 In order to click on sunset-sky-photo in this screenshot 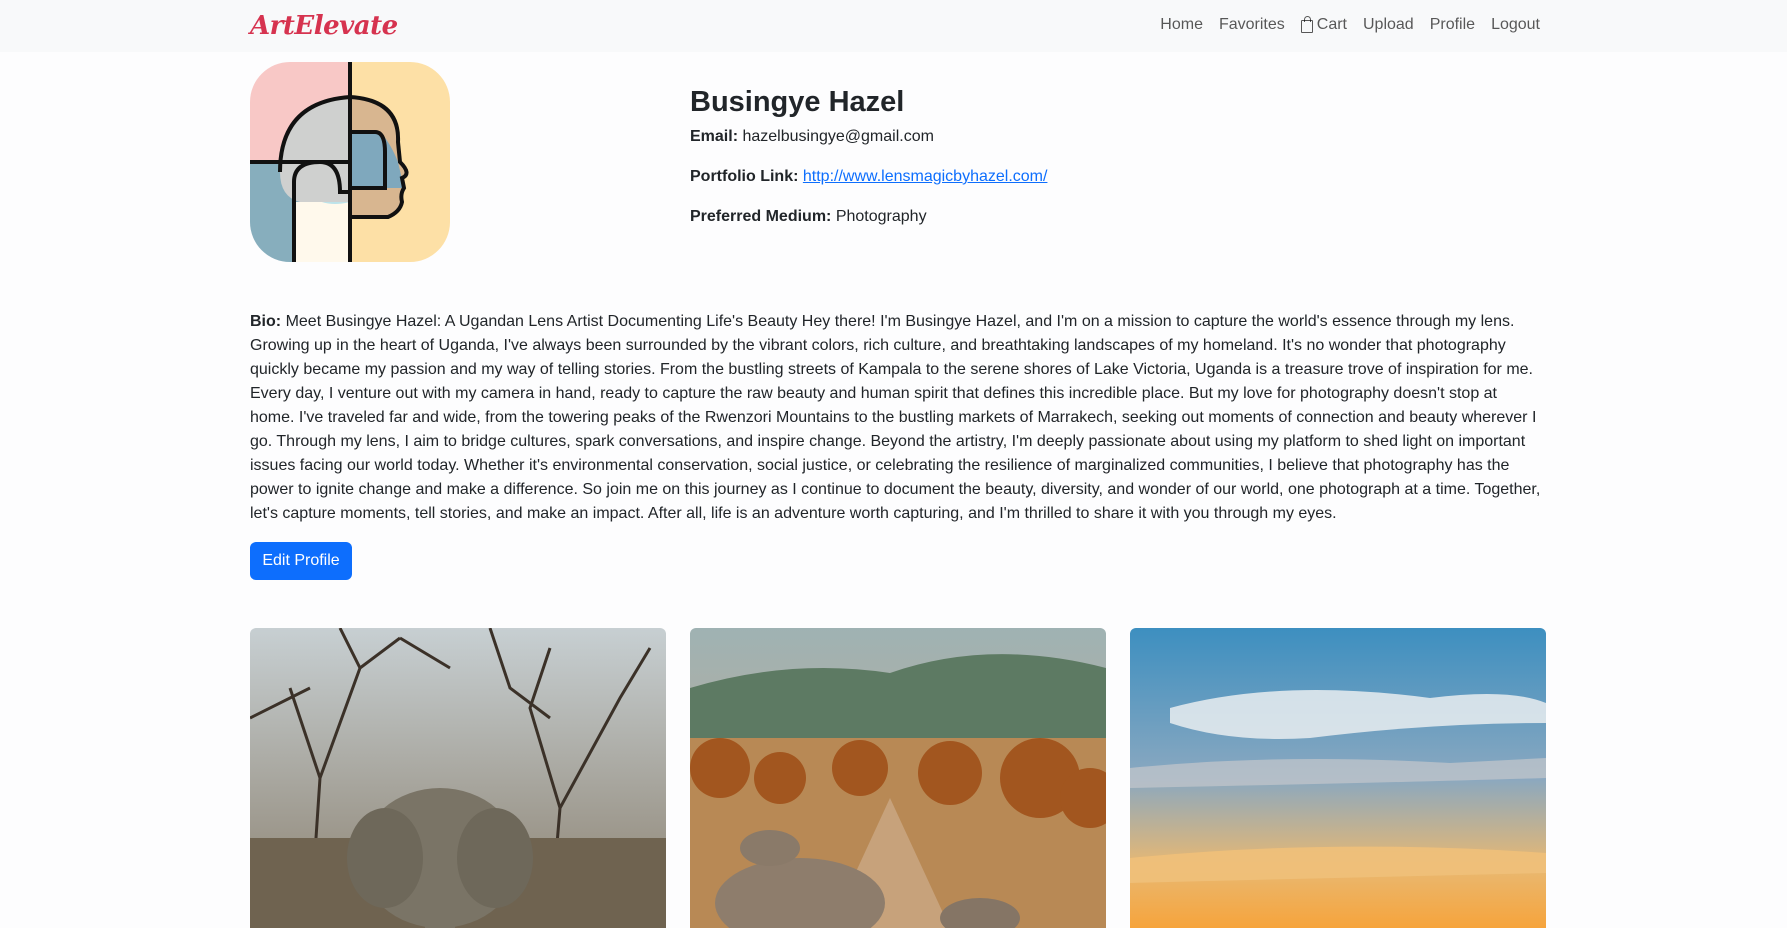, I will do `click(1338, 778)`.